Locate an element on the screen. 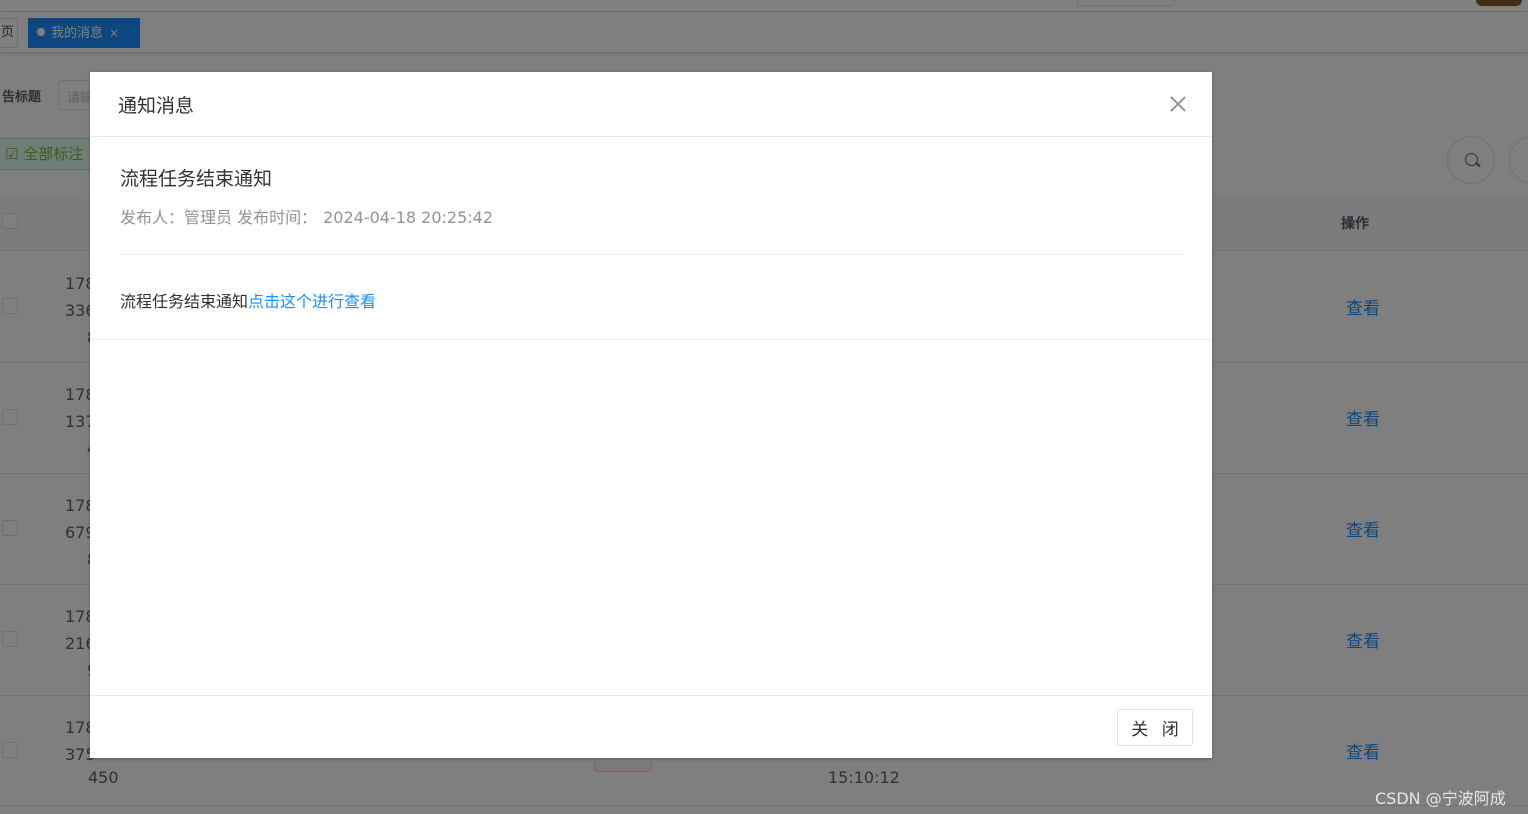 The width and height of the screenshot is (1528, 814). close-icon is located at coordinates (1178, 104).